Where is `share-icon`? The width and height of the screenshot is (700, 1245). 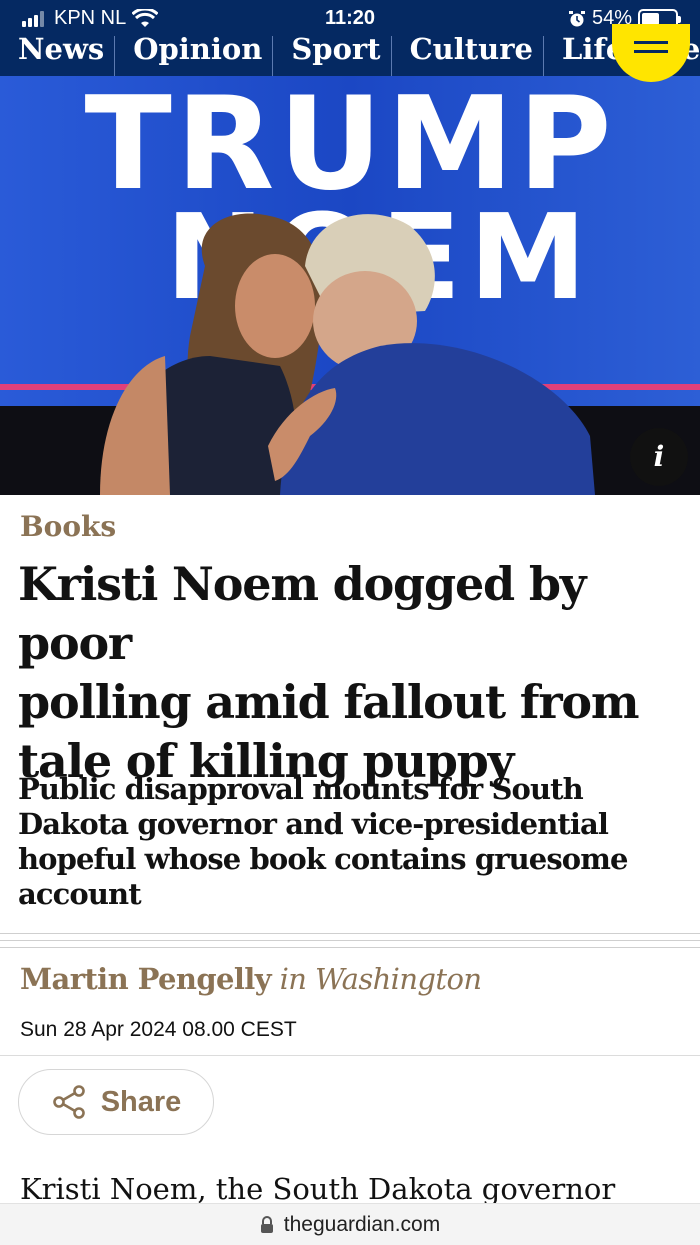
share-icon is located at coordinates (68, 1102).